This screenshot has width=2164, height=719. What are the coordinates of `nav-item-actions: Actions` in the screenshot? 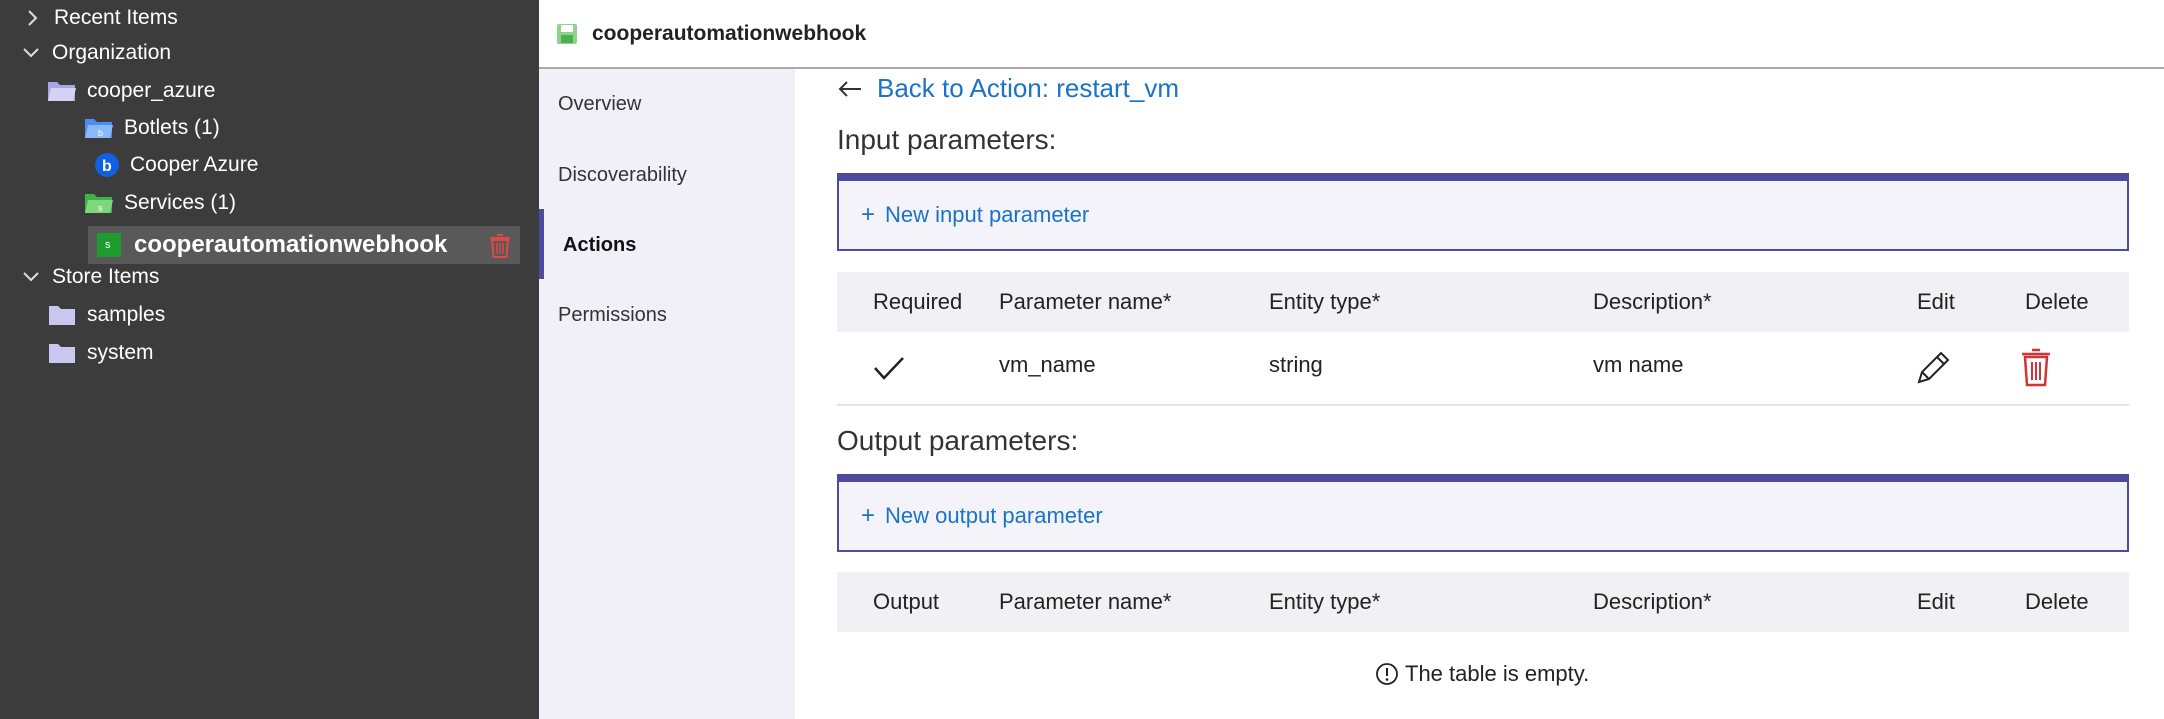 It's located at (599, 245).